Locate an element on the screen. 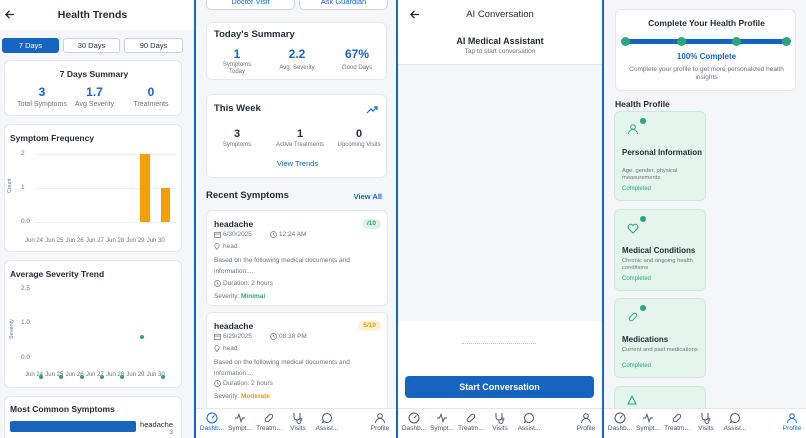  good-days-label: Good Days is located at coordinates (356, 68).